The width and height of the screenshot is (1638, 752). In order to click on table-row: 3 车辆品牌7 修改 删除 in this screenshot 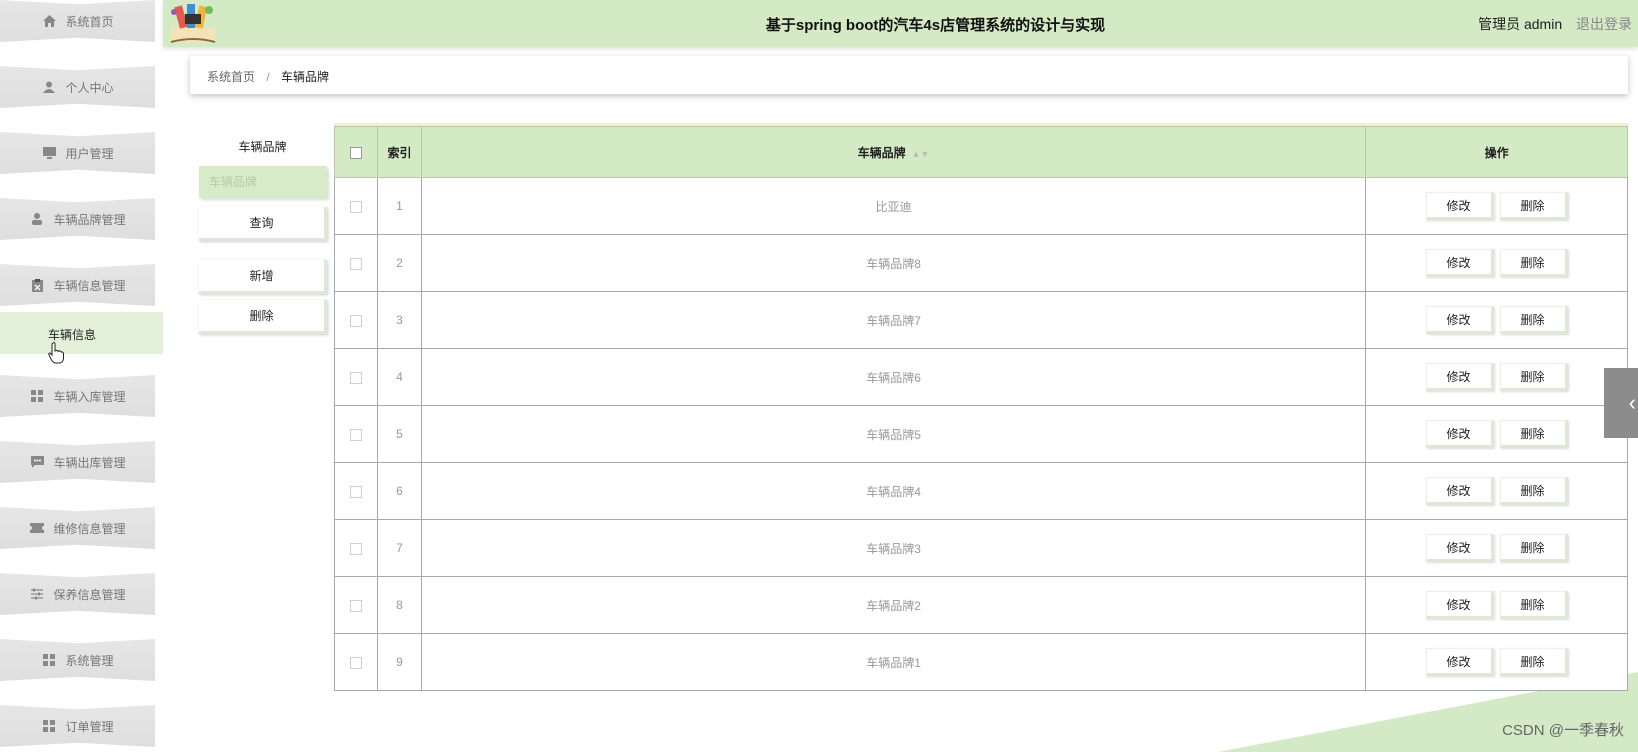, I will do `click(981, 320)`.